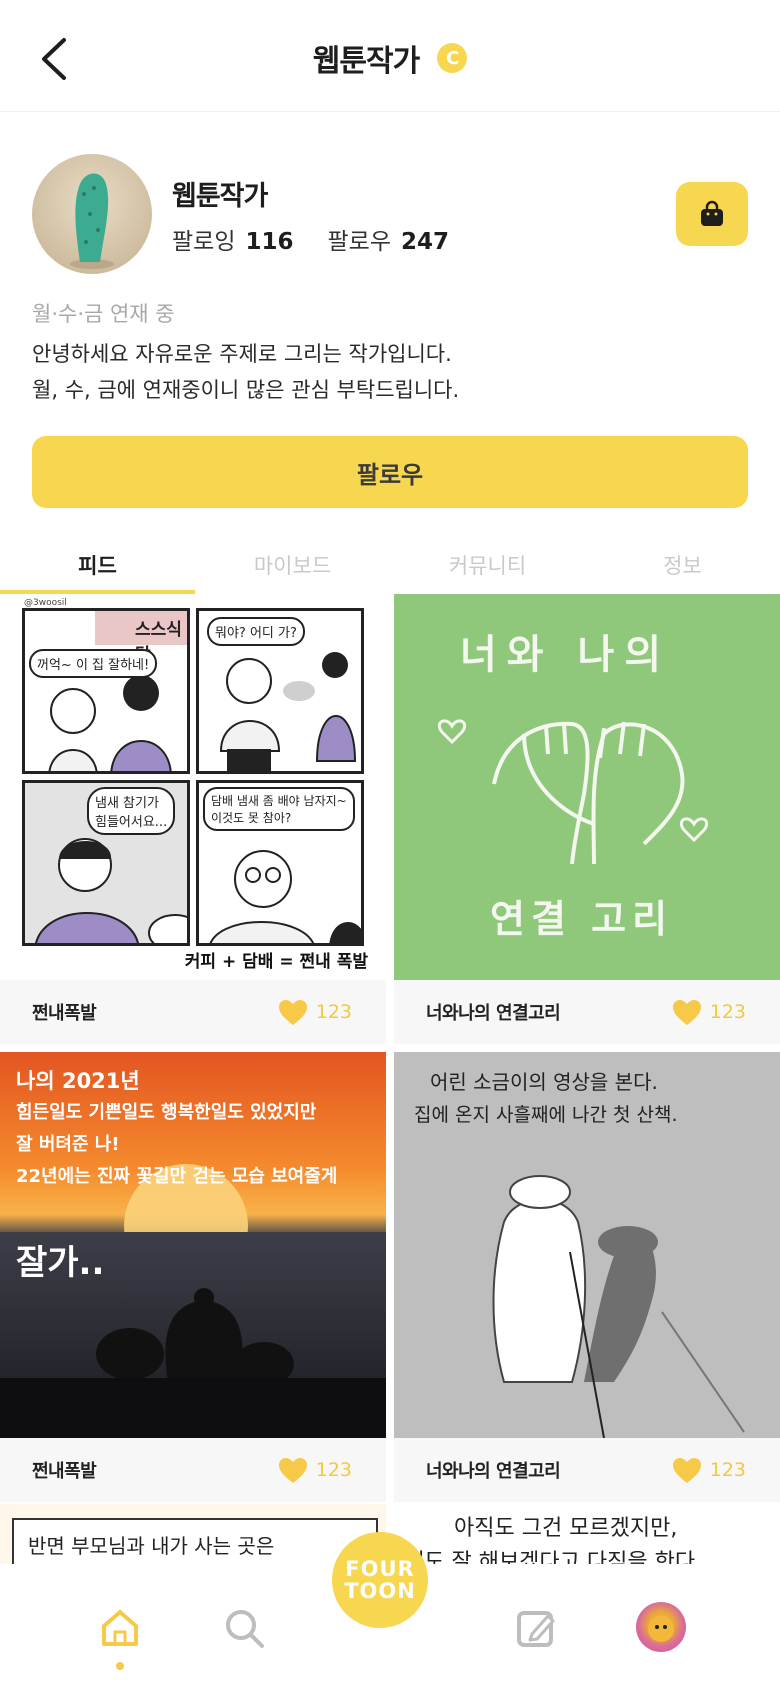 The height and width of the screenshot is (1688, 780). Describe the element at coordinates (280, 863) in the screenshot. I see `comic-panel: 담배 냄새 좀 배야 남자지~ 이것도 못 참아?` at that location.